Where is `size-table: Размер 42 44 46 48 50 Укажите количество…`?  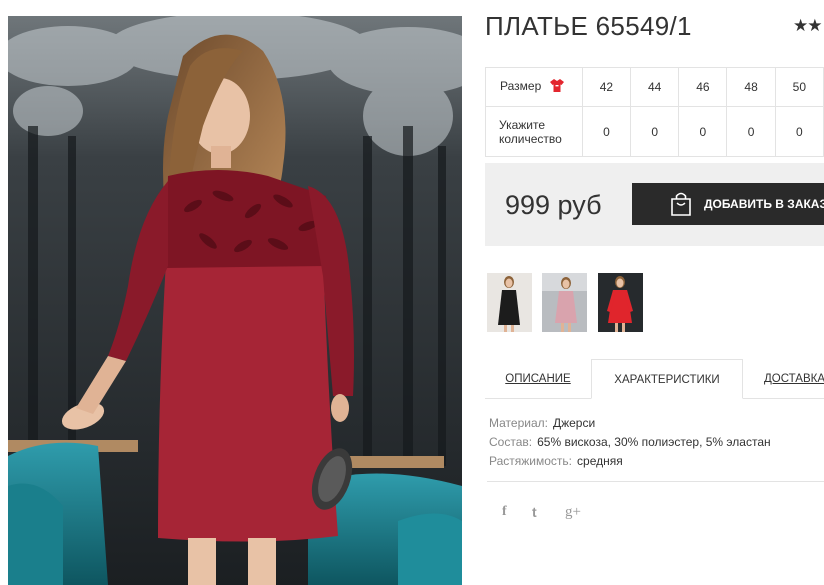 size-table: Размер 42 44 46 48 50 Укажите количество… is located at coordinates (654, 112).